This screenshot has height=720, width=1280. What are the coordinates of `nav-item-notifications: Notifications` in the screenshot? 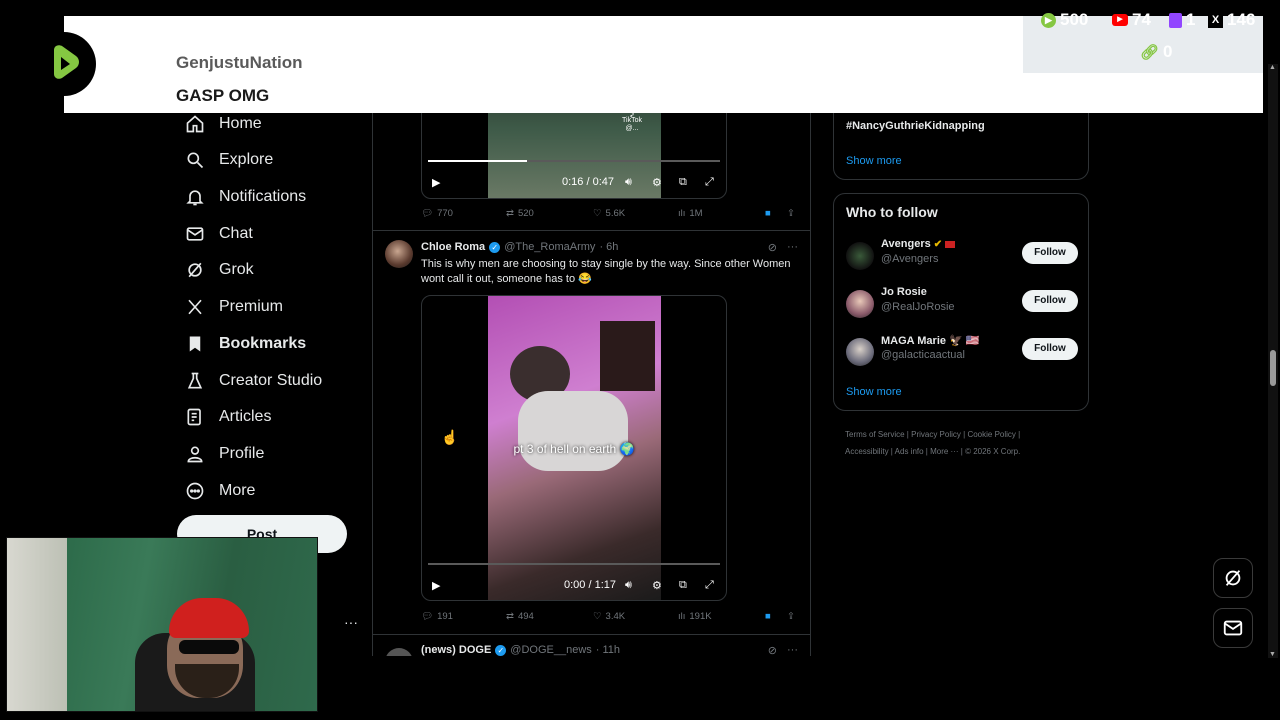 It's located at (245, 197).